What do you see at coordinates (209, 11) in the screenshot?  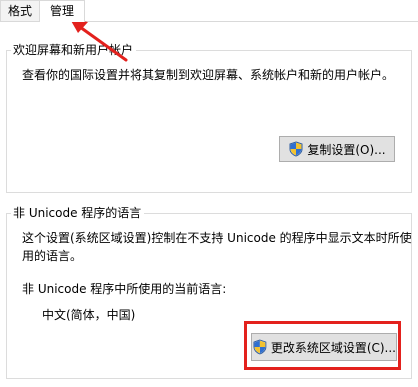 I see `tab-strip: 格式 管理` at bounding box center [209, 11].